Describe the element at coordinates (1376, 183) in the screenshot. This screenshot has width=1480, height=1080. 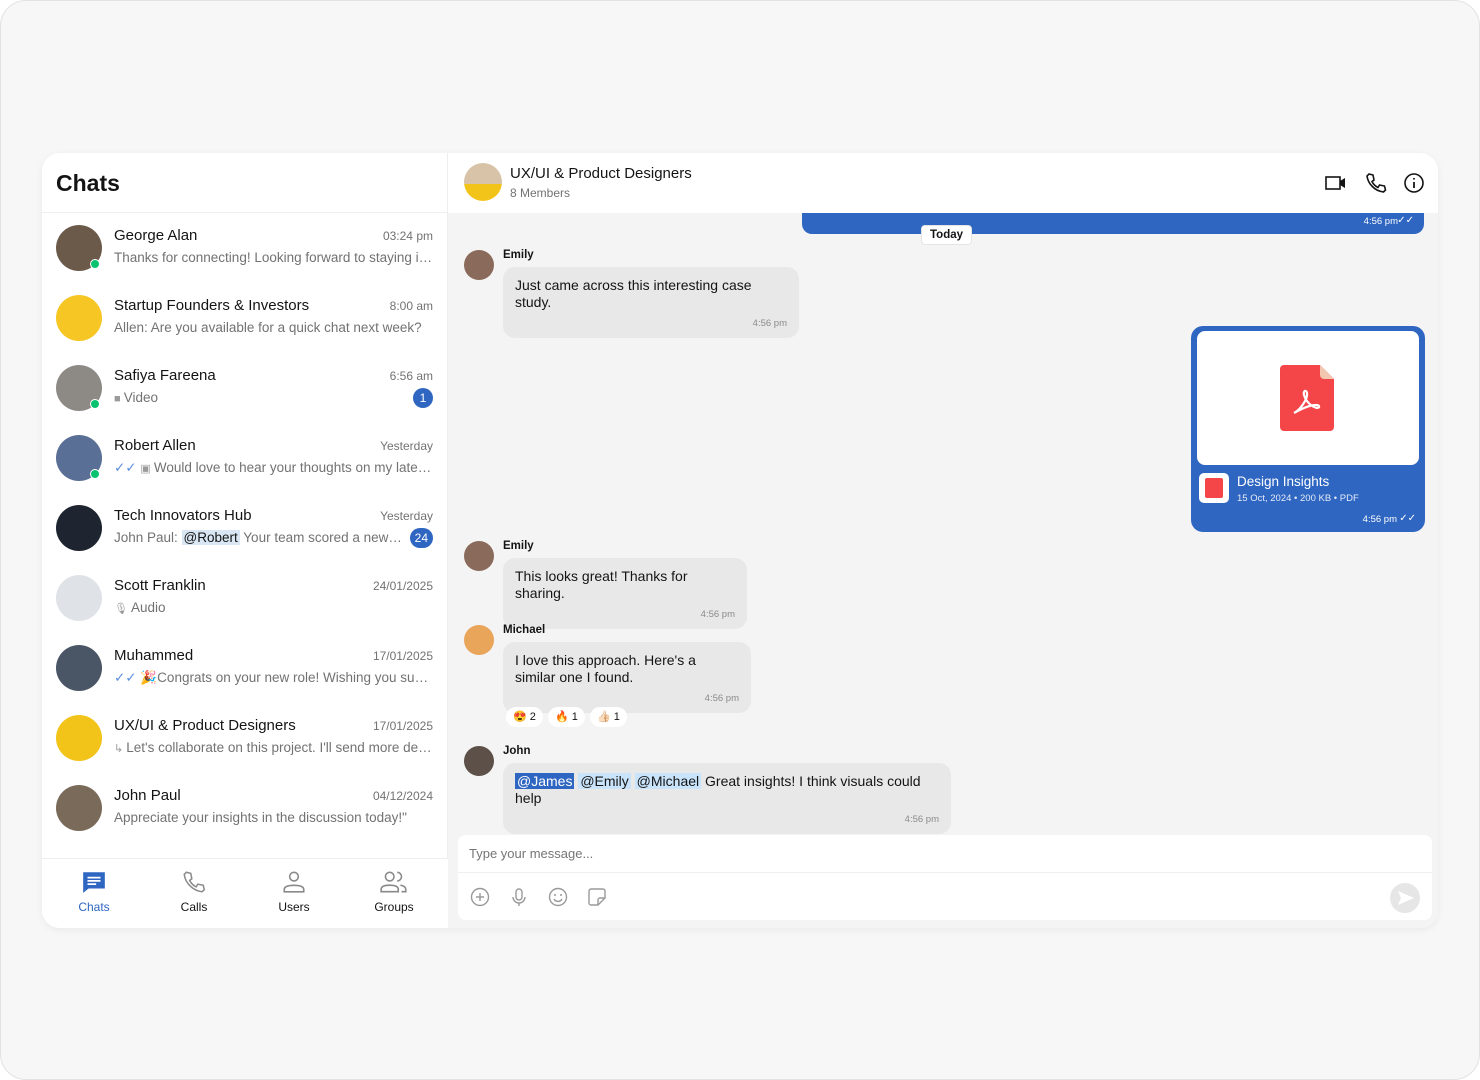
I see `voice-call-icon` at that location.